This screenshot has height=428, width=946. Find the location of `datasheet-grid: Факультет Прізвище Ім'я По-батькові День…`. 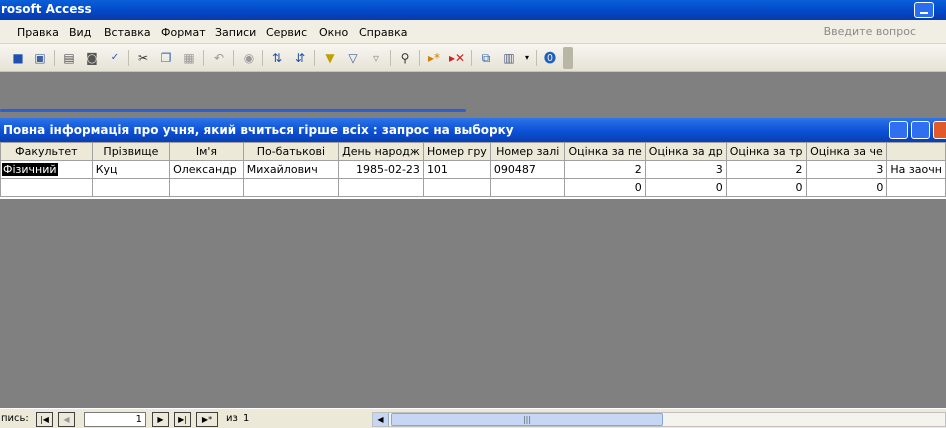

datasheet-grid: Факультет Прізвище Ім'я По-батькові День… is located at coordinates (473, 170).